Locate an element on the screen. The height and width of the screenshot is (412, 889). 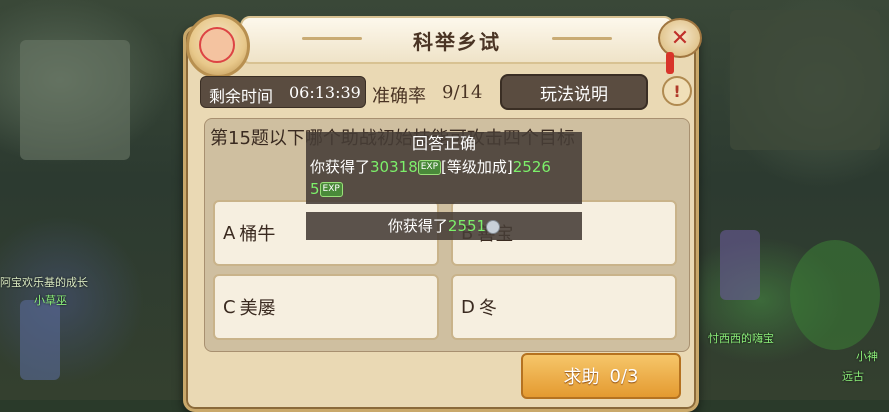
toast2-prefix: 你获得了 is located at coordinates (417, 226).